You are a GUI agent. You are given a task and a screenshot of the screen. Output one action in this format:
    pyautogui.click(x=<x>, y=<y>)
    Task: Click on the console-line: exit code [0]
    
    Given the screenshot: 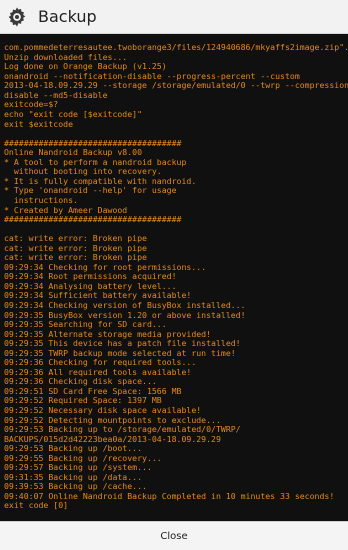 What is the action you would take?
    pyautogui.click(x=36, y=505)
    